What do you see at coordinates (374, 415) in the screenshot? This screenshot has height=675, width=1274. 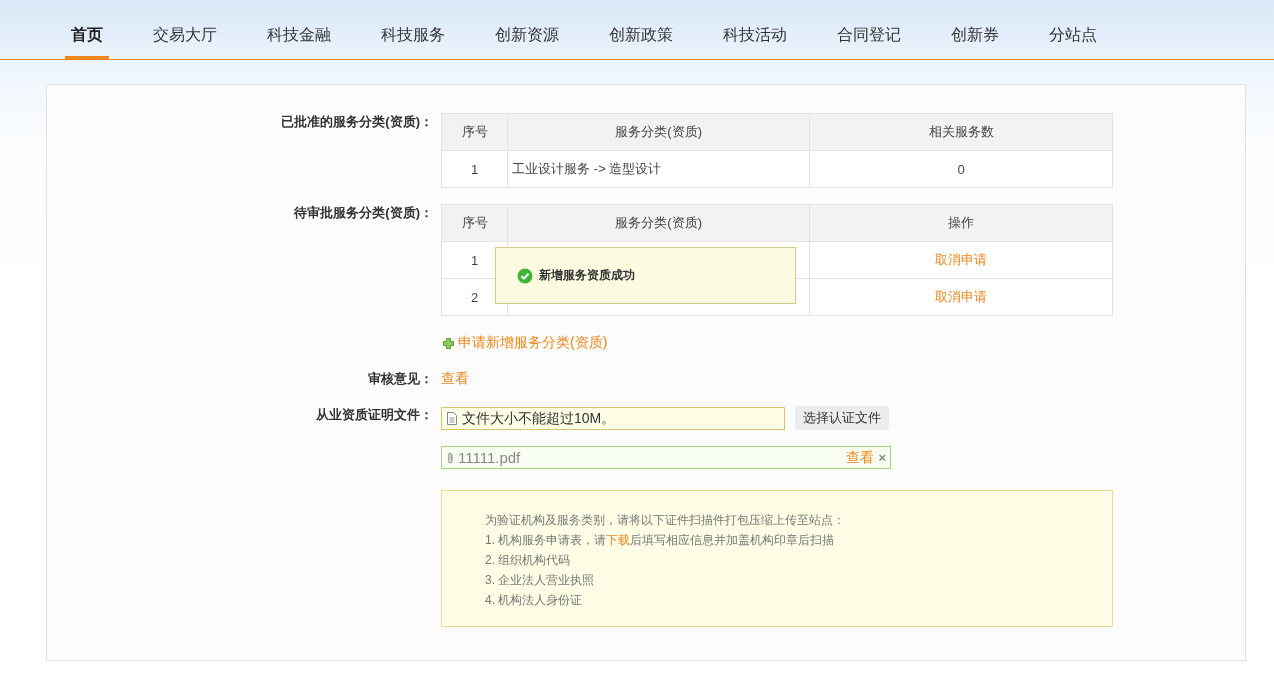 I see `field-label: 从业资质证明文件：` at bounding box center [374, 415].